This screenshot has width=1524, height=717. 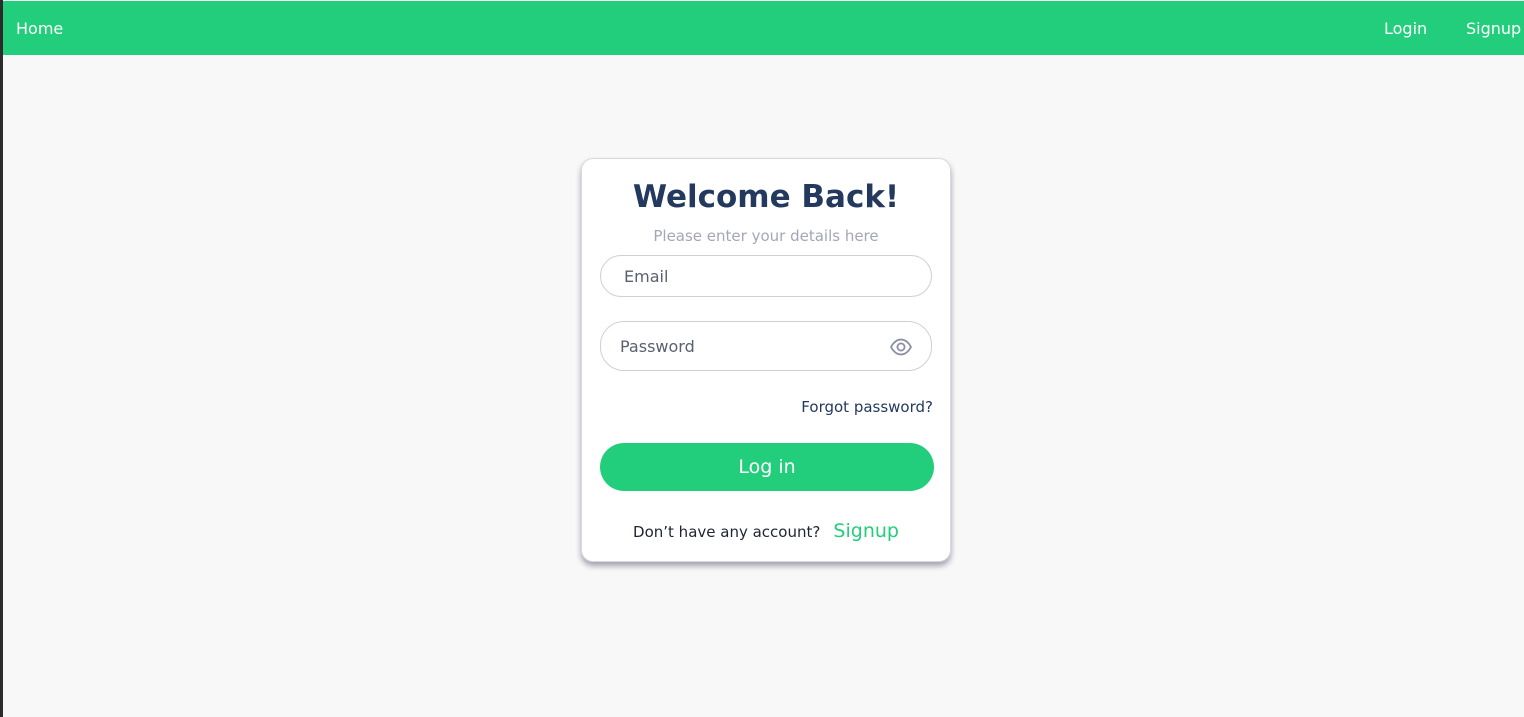 I want to click on no-account-text: Don’t have any account?, so click(x=727, y=532).